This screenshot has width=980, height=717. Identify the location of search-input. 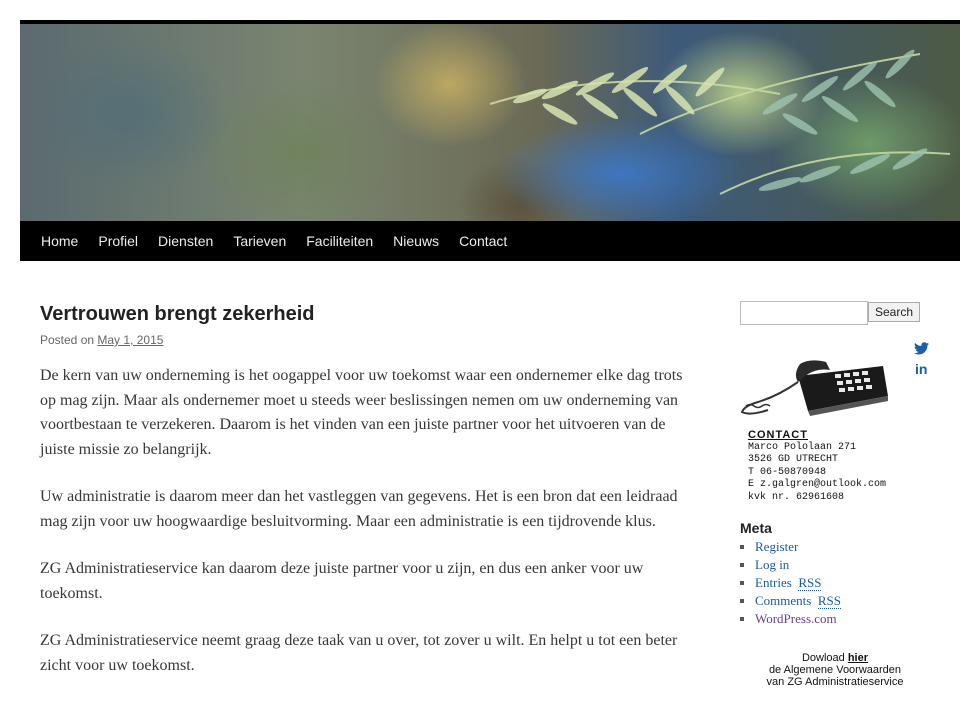
(804, 313).